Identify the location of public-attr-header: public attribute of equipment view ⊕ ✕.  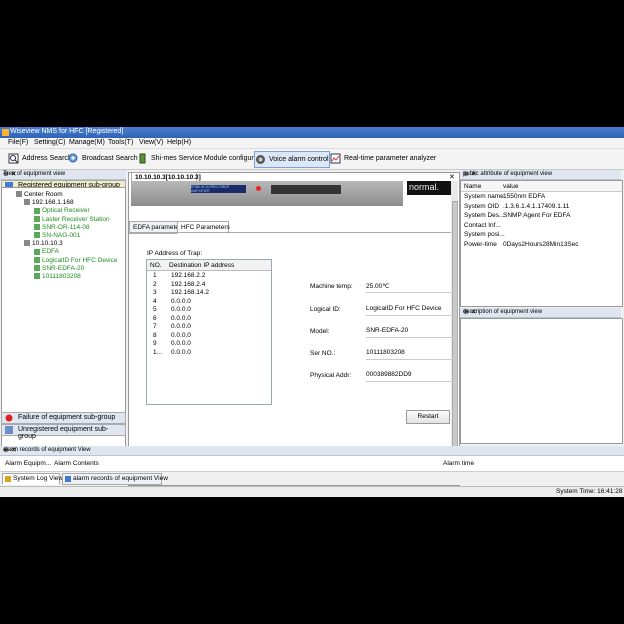
(540, 175).